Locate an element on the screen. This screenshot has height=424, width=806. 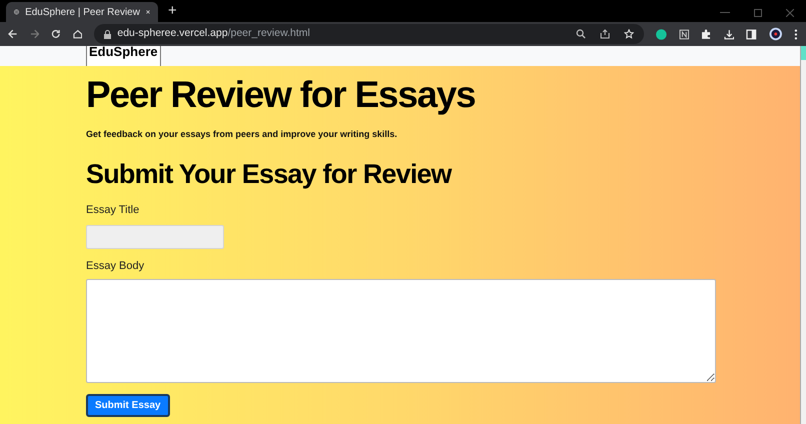
side-panel-icon is located at coordinates (751, 34).